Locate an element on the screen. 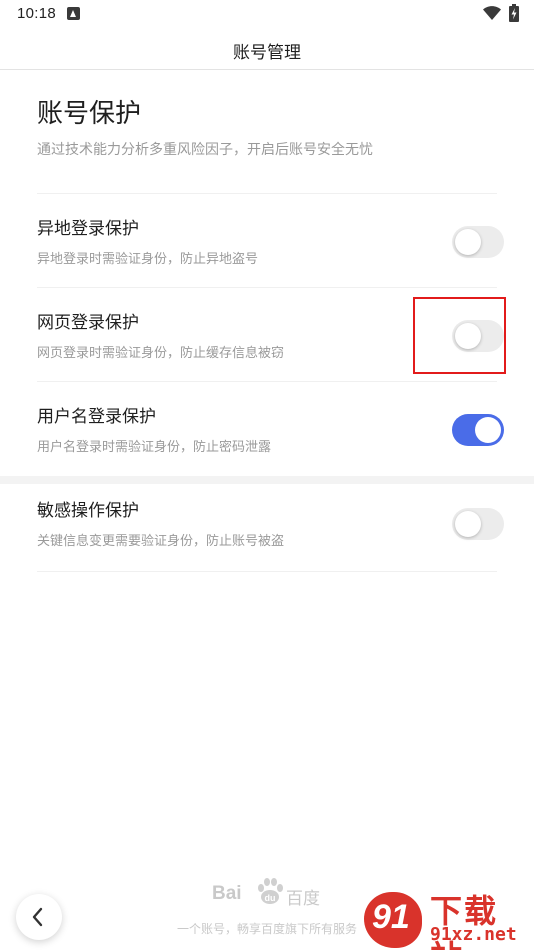 This screenshot has width=534, height=950. logo-text-bai: Bai is located at coordinates (227, 893).